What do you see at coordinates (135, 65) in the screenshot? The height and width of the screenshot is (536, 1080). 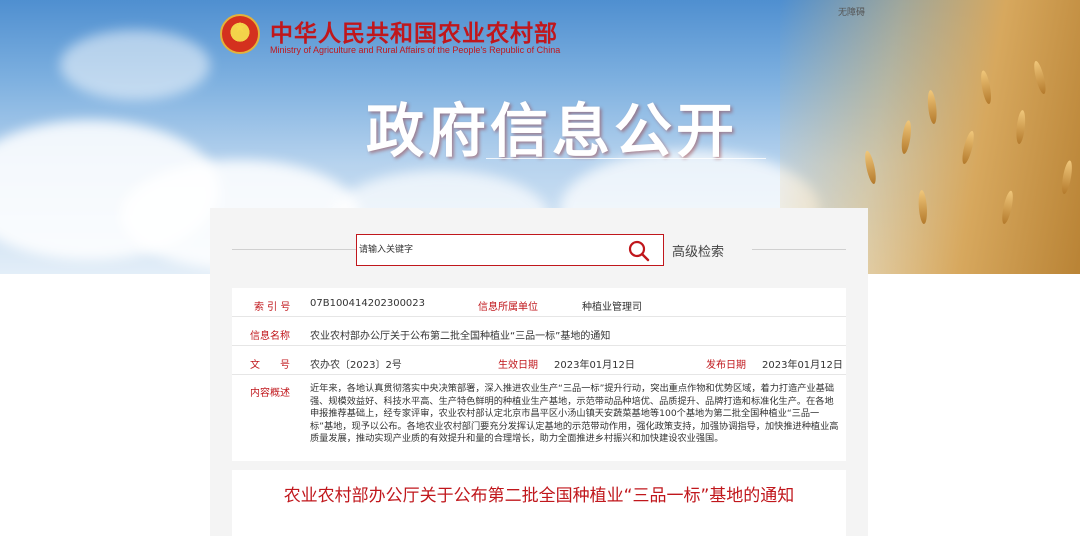 I see `cloud-decoration` at bounding box center [135, 65].